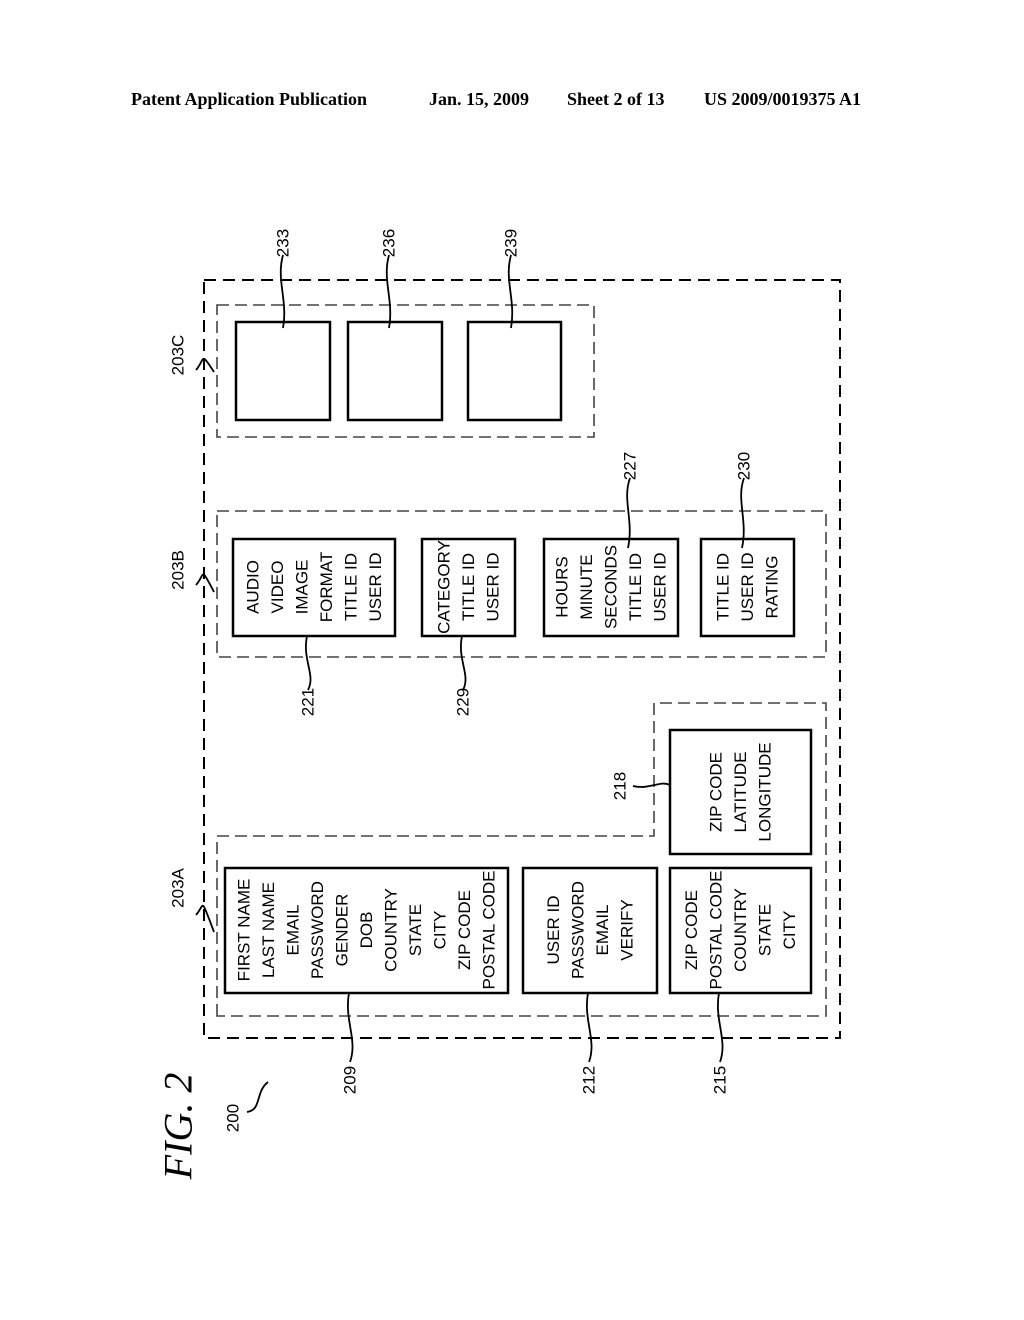 The image size is (1024, 1320). I want to click on ref-numeral-227: 227, so click(630, 466).